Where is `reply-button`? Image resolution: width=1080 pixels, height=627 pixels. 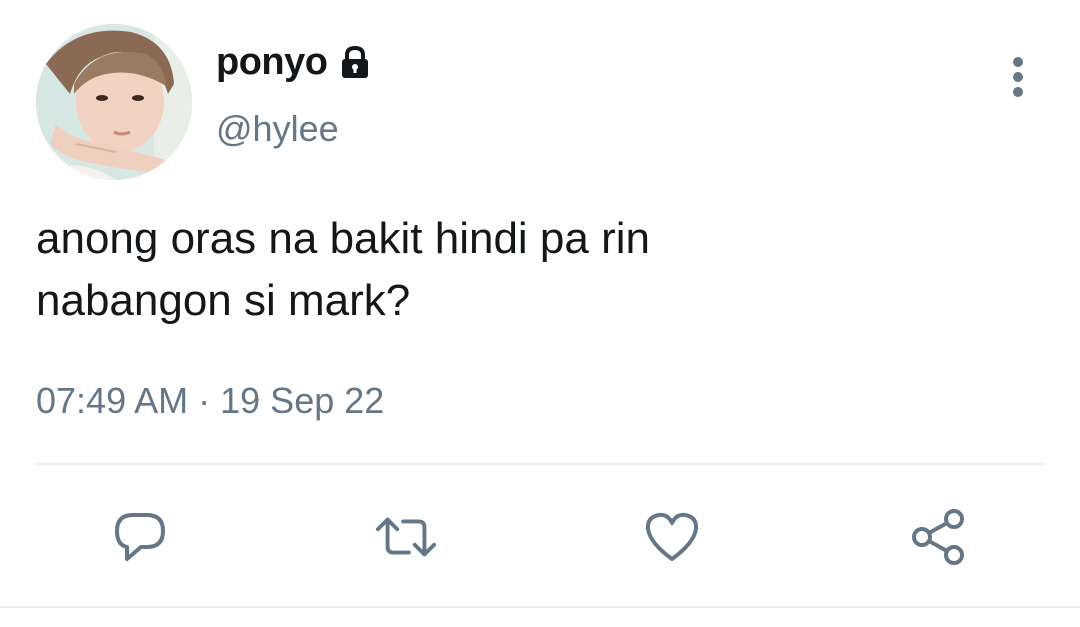 reply-button is located at coordinates (140, 537).